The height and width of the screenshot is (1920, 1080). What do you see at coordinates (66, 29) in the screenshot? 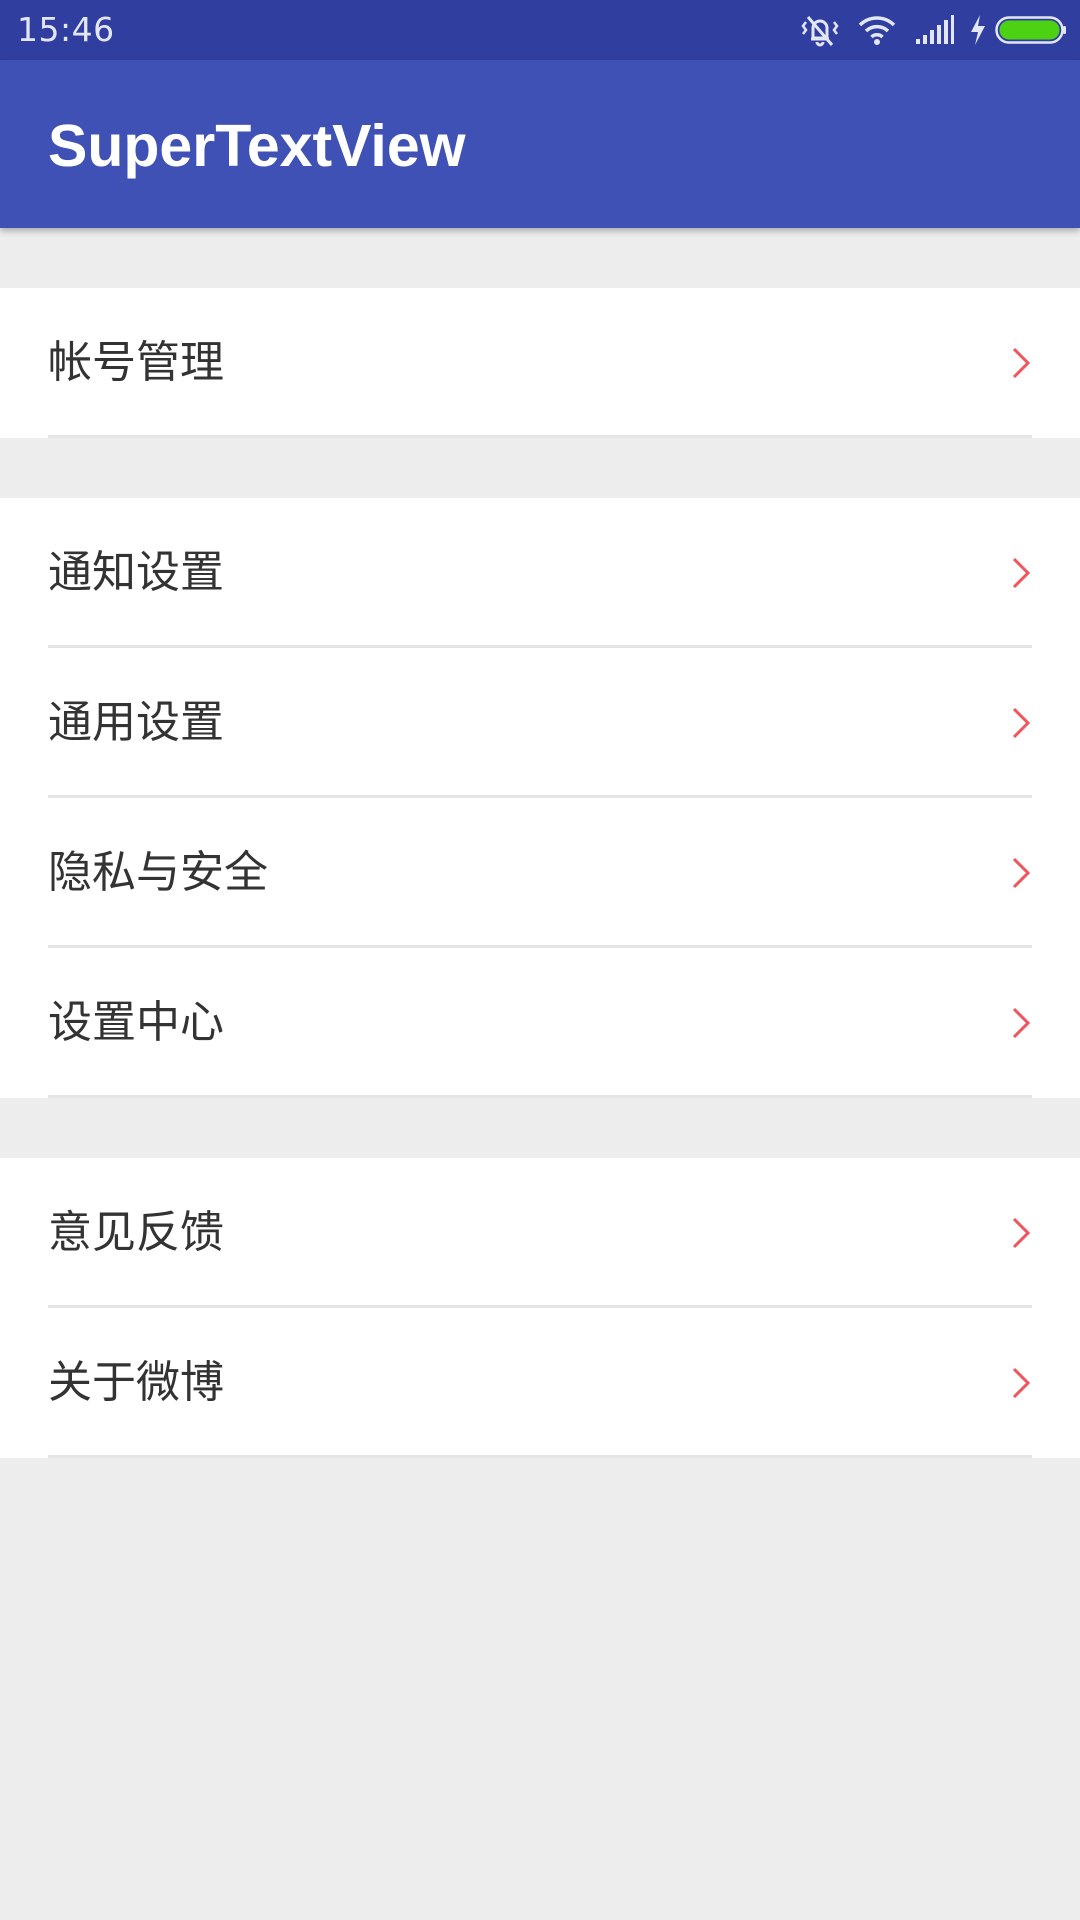
I see `status-time: 15:46` at bounding box center [66, 29].